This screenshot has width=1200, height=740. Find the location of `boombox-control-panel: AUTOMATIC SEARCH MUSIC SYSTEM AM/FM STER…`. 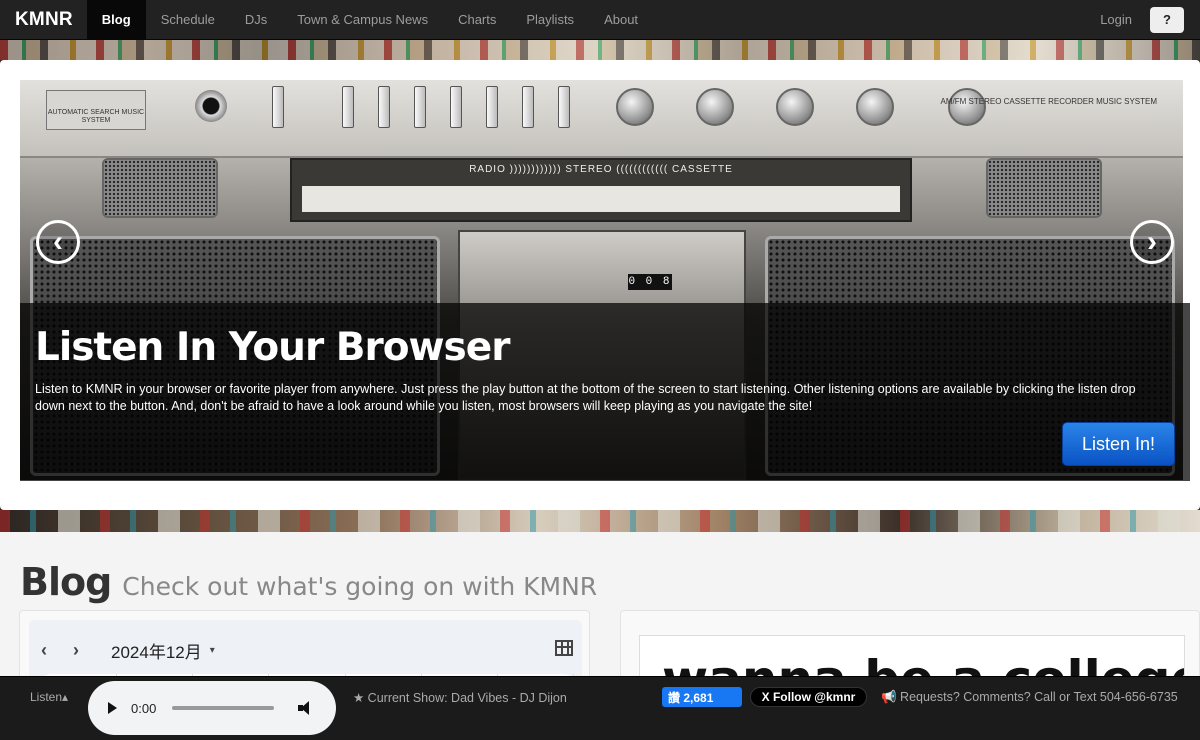

boombox-control-panel: AUTOMATIC SEARCH MUSIC SYSTEM AM/FM STER… is located at coordinates (601, 119).